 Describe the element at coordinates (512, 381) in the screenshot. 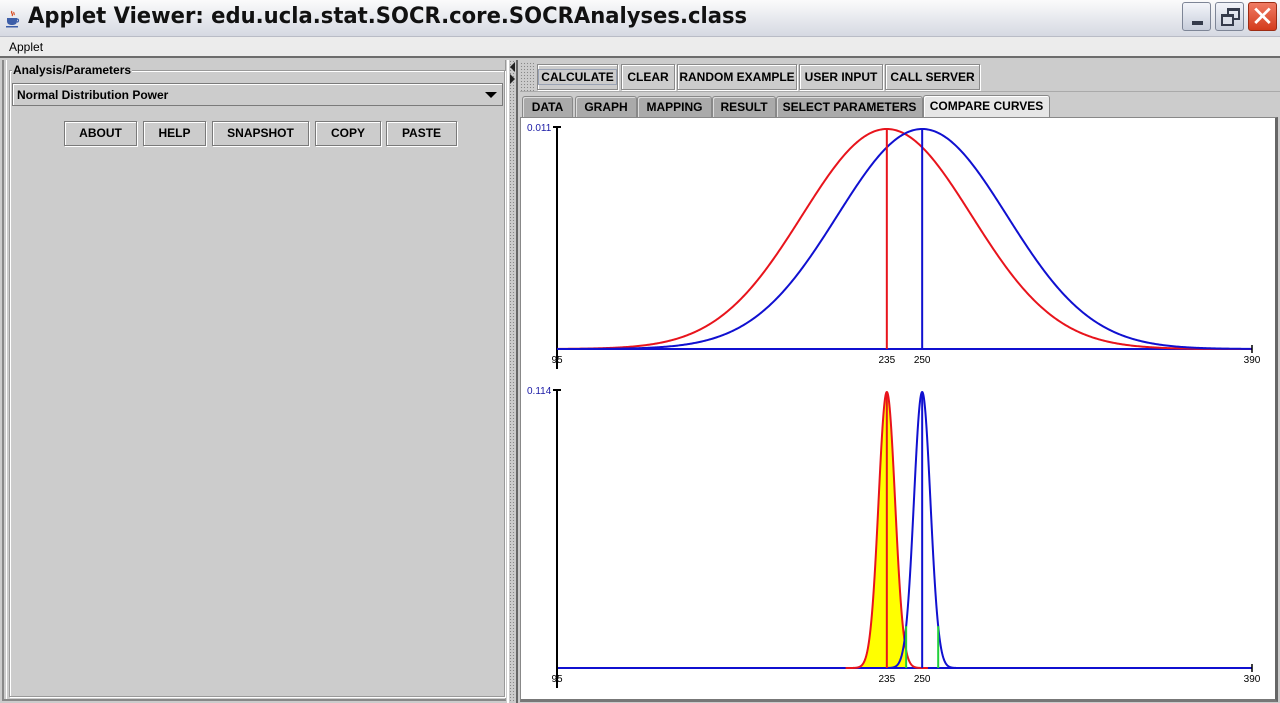

I see `split-pane-divider` at that location.